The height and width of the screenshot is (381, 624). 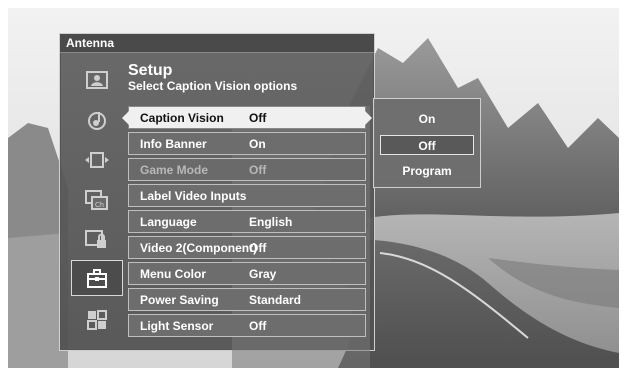 I want to click on caption-vision-options-popup: On Off Program, so click(x=427, y=143).